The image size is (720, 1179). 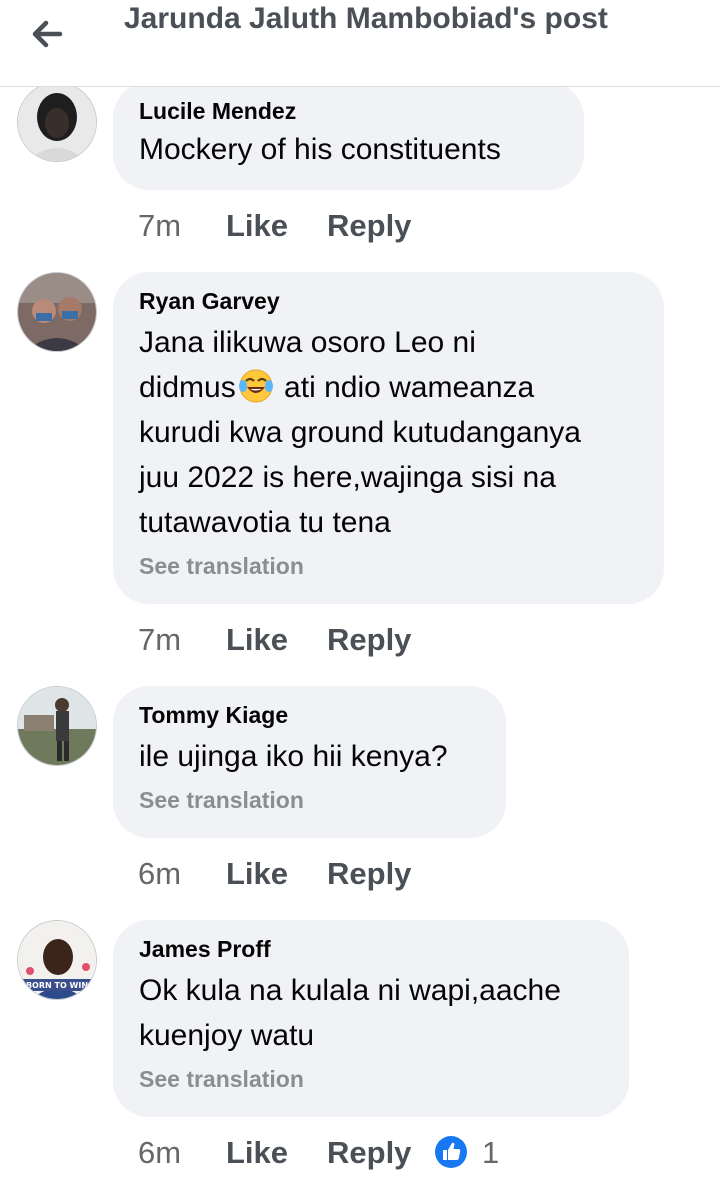 What do you see at coordinates (57, 960) in the screenshot?
I see `avatar-james-proff: BORN TO WIN` at bounding box center [57, 960].